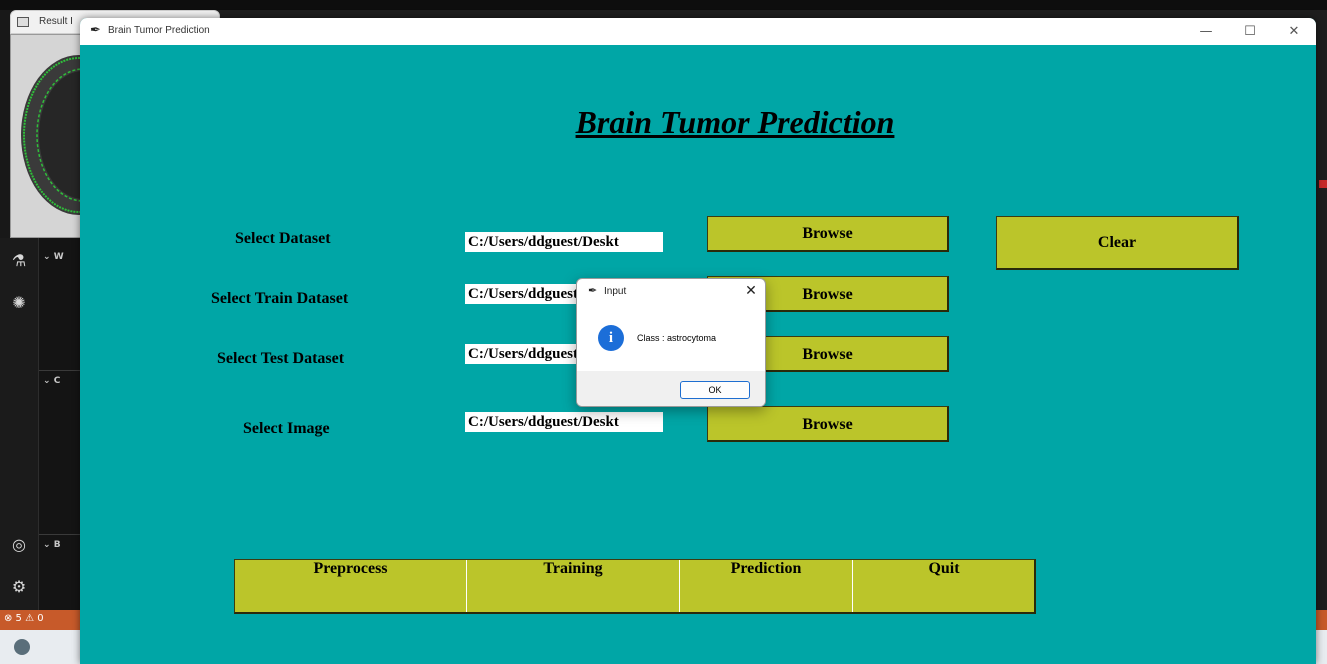 The image size is (1327, 664). I want to click on label-select-image: Select Image, so click(286, 428).